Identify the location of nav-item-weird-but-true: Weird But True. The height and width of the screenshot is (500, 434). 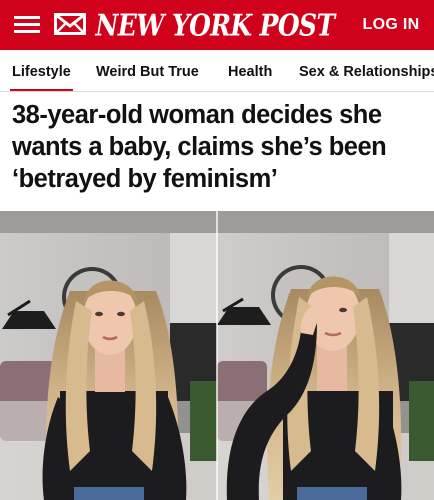
(147, 70).